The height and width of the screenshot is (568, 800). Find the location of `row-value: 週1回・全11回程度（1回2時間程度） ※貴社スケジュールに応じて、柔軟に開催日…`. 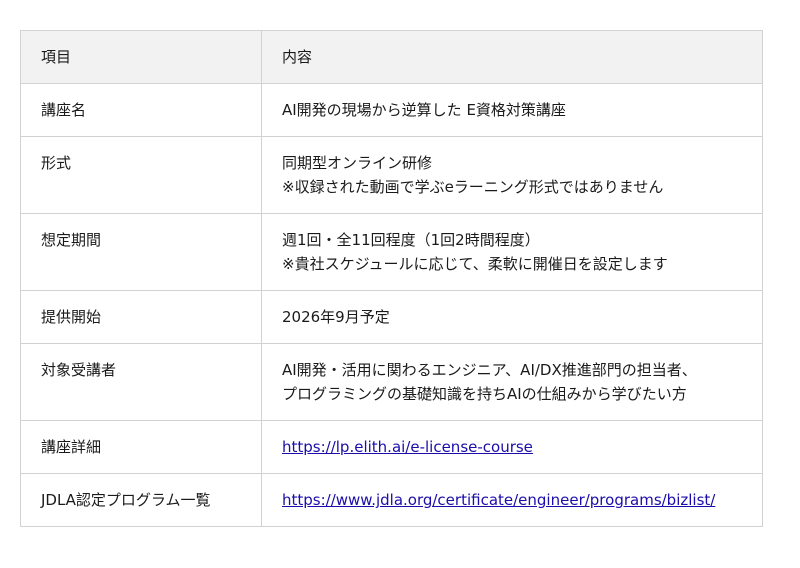

row-value: 週1回・全11回程度（1回2時間程度） ※貴社スケジュールに応じて、柔軟に開催日… is located at coordinates (512, 252).